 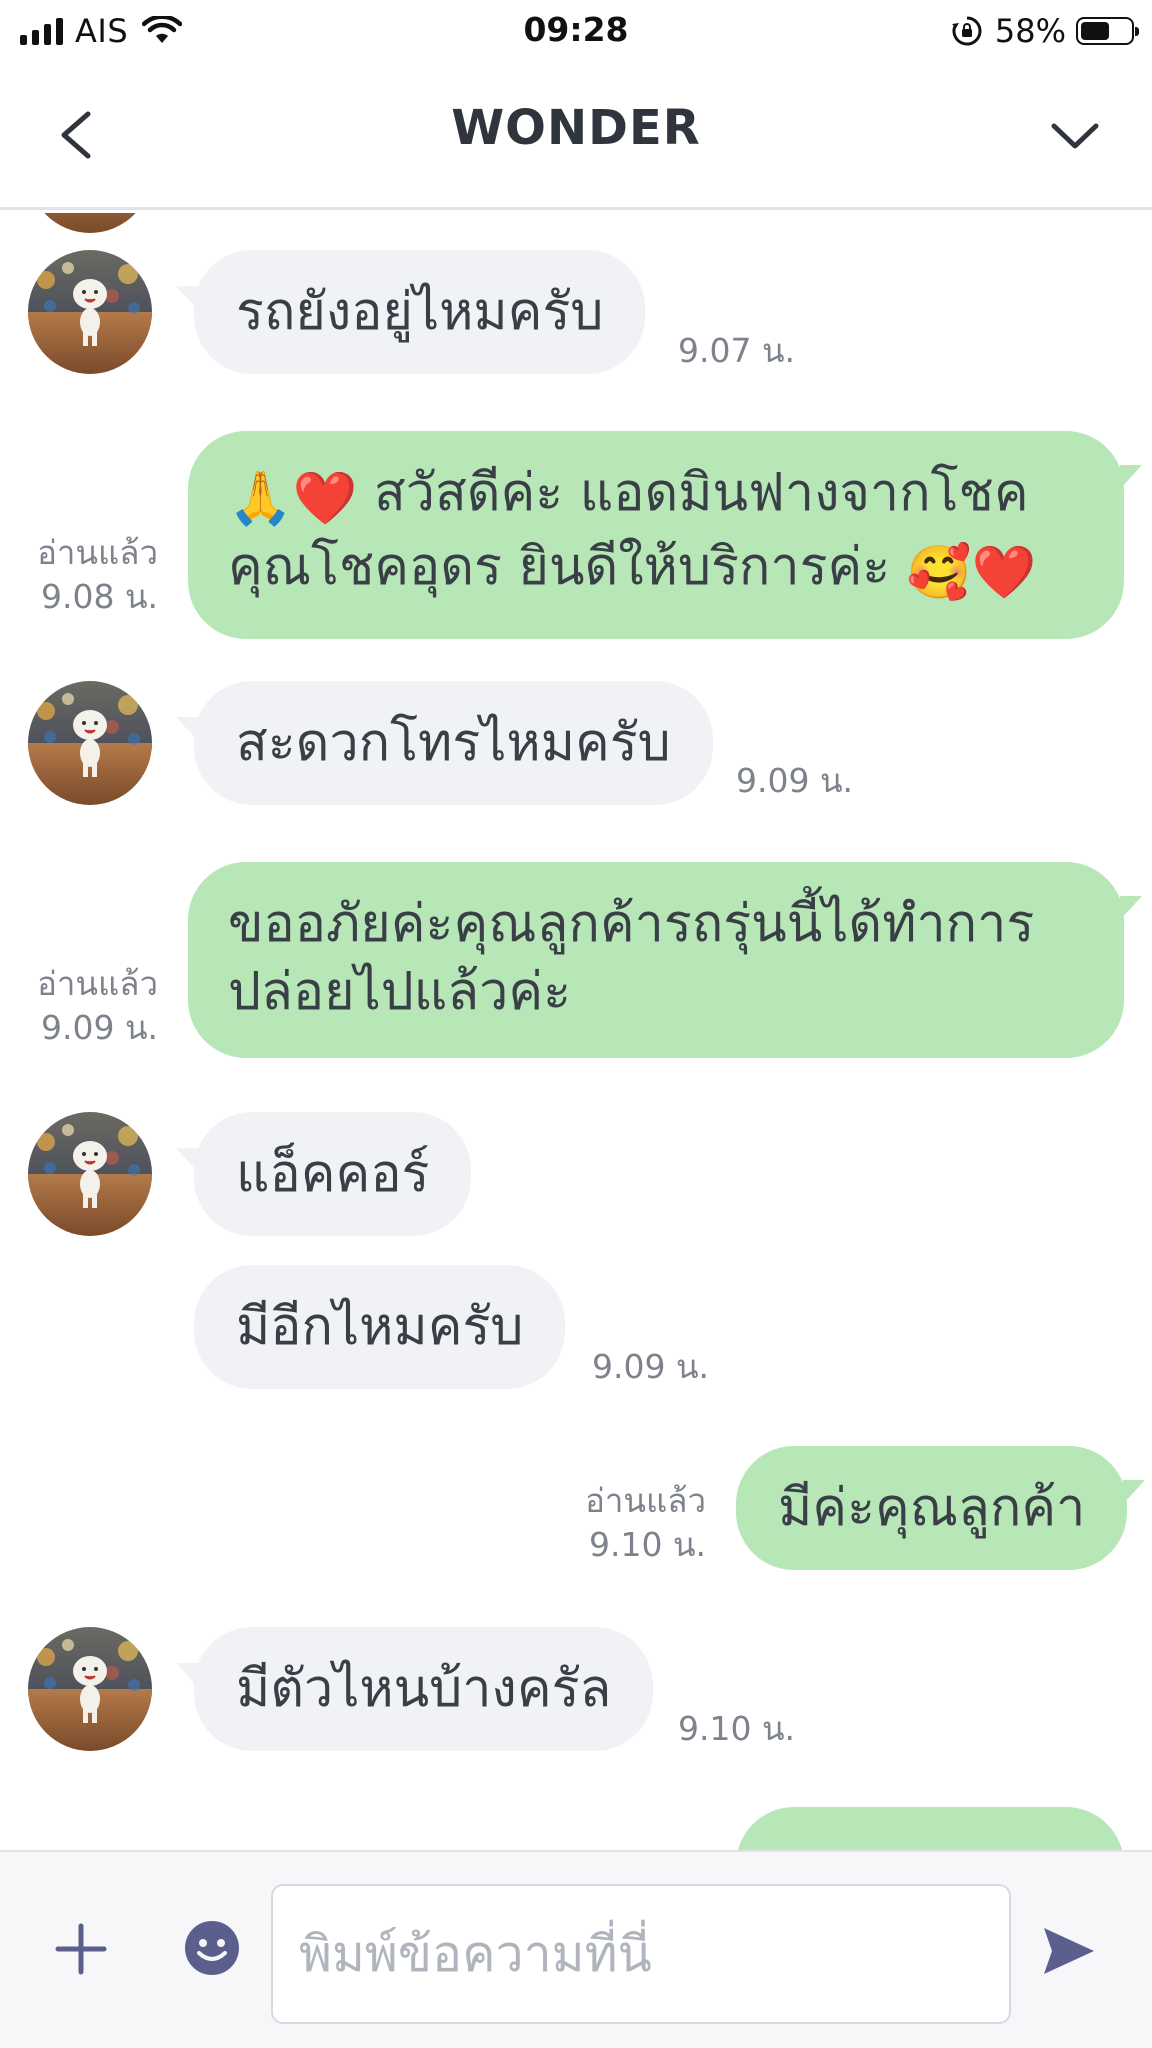 I want to click on message-line: ขออภัยค่ะคุณลูกค้ารถรุ่นนี้ได้ทำการ, so click(x=631, y=924).